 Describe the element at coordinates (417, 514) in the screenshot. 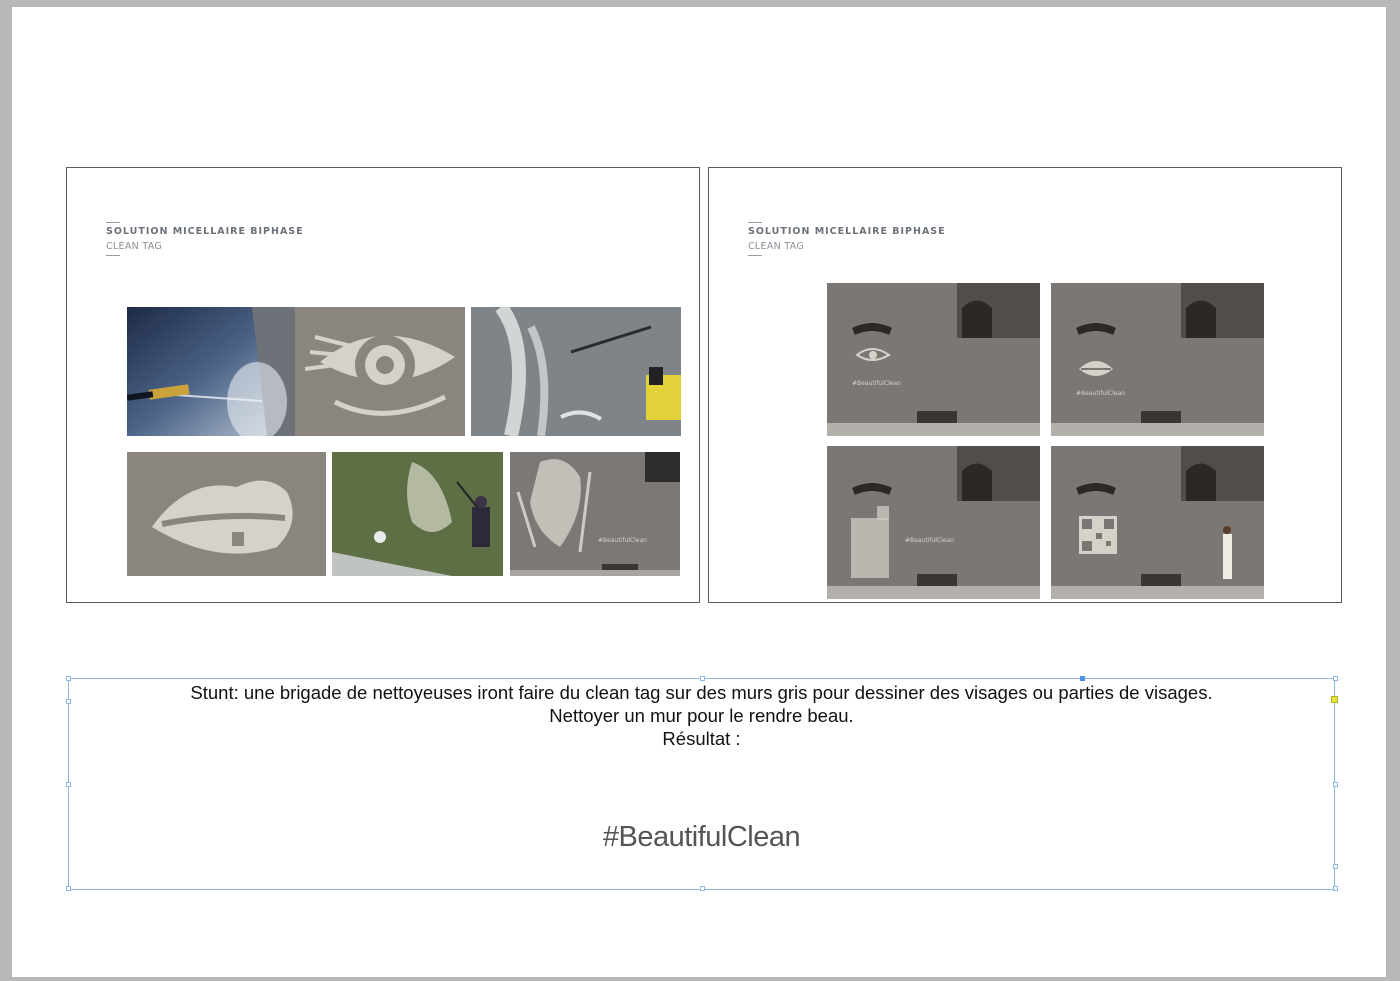

I see `cleaner-wall-photo` at that location.